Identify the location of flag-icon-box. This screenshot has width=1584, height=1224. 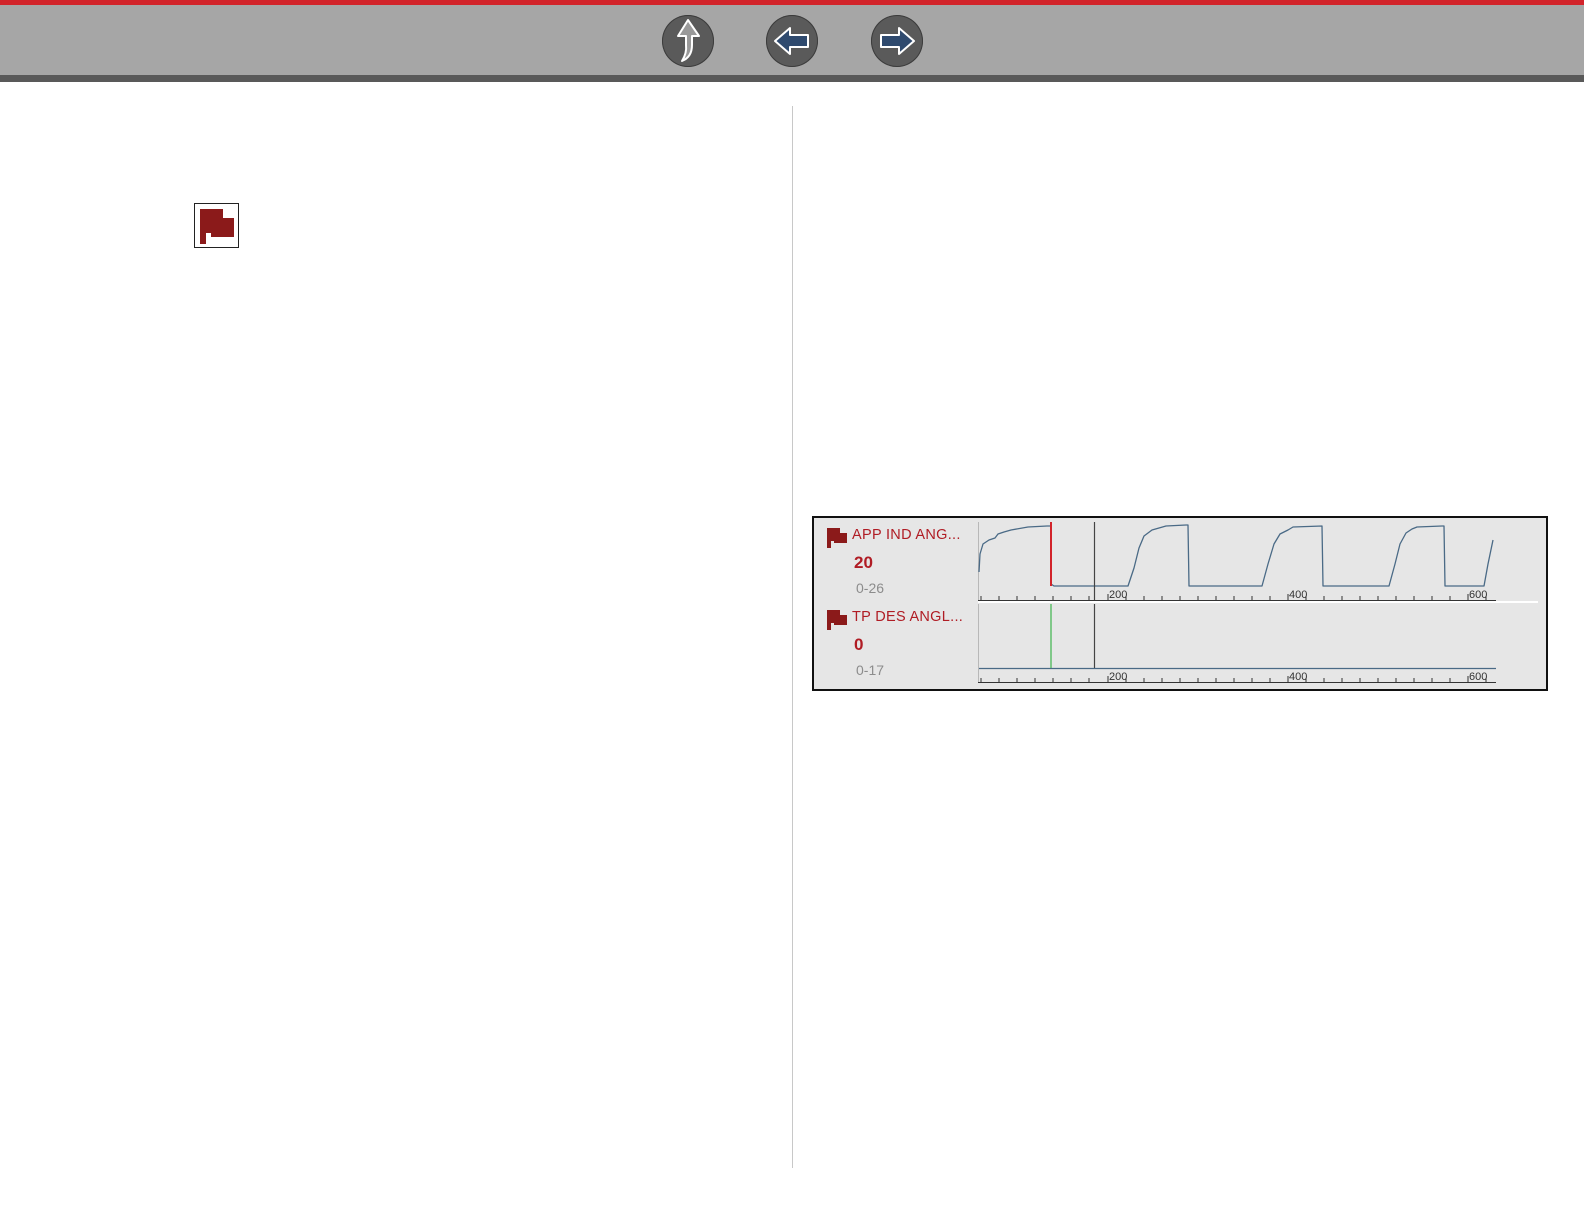
(216, 225).